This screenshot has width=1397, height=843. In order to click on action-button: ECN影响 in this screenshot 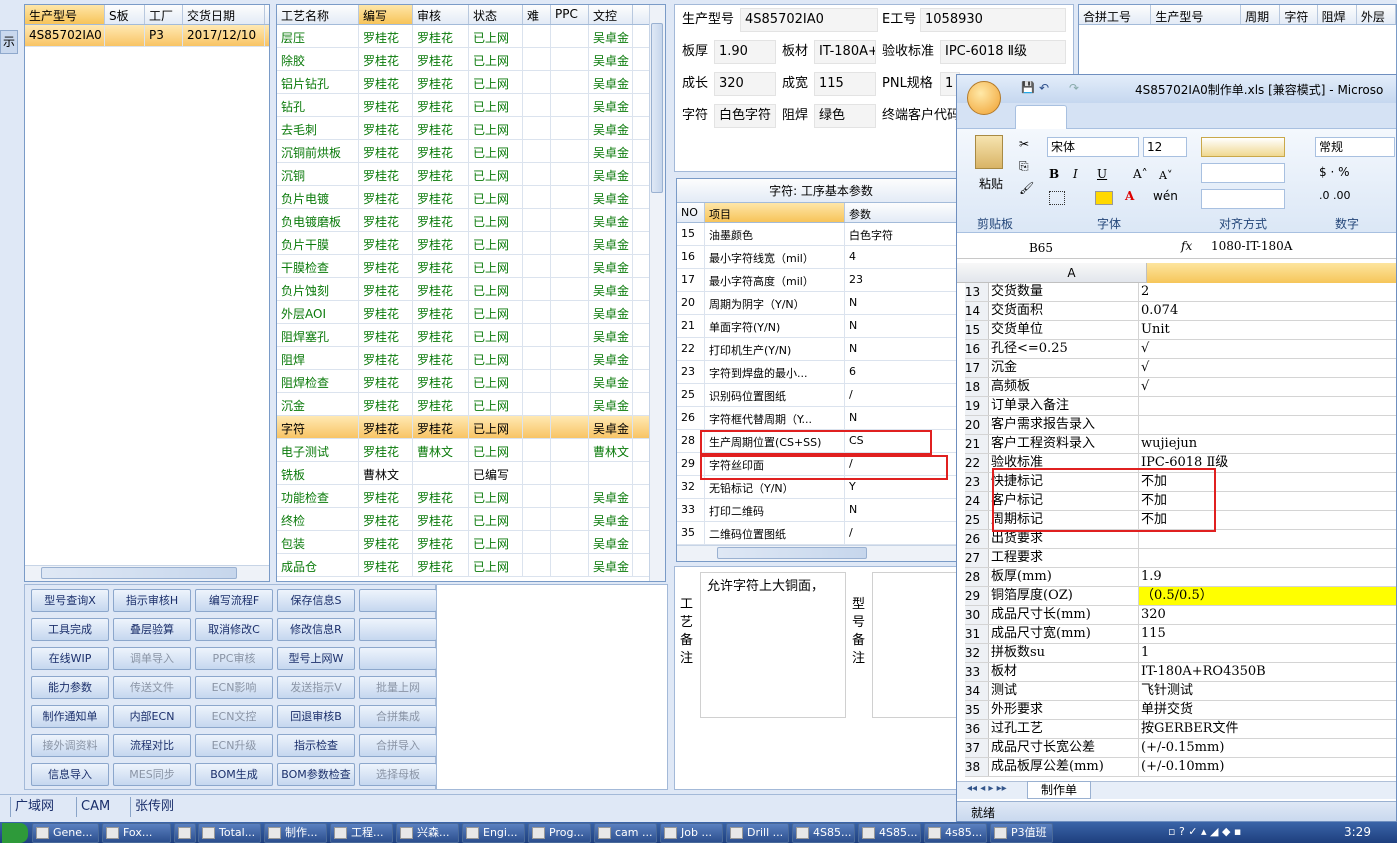, I will do `click(234, 687)`.